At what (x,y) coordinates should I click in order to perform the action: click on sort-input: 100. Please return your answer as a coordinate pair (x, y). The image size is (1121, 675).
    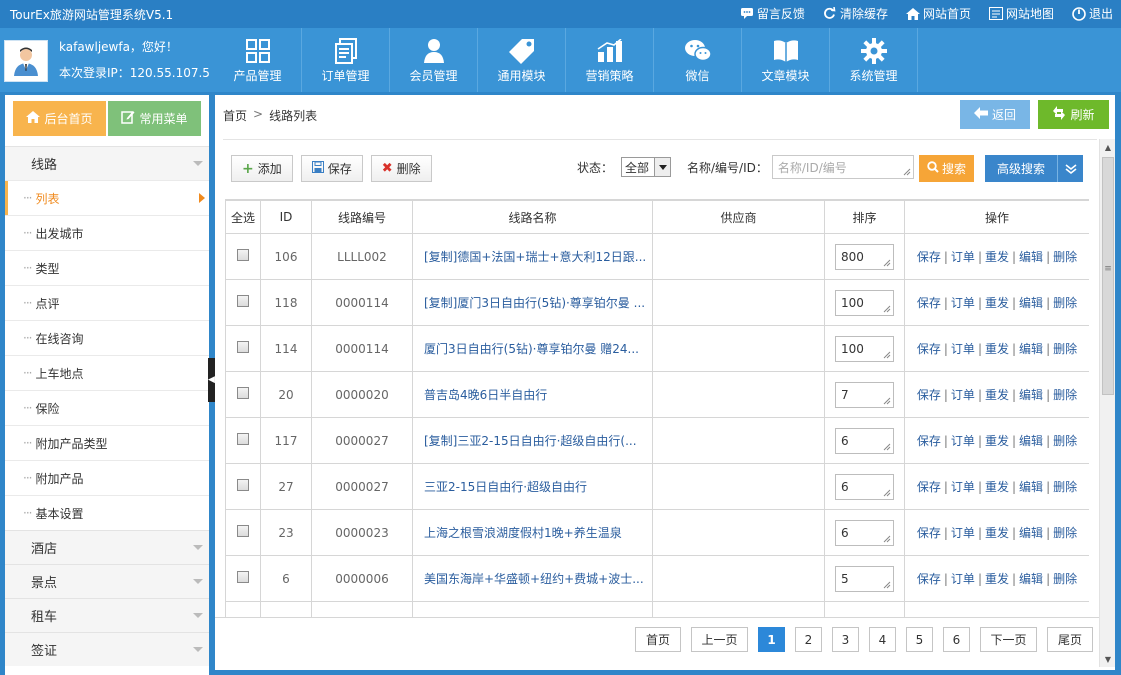
    Looking at the image, I should click on (864, 302).